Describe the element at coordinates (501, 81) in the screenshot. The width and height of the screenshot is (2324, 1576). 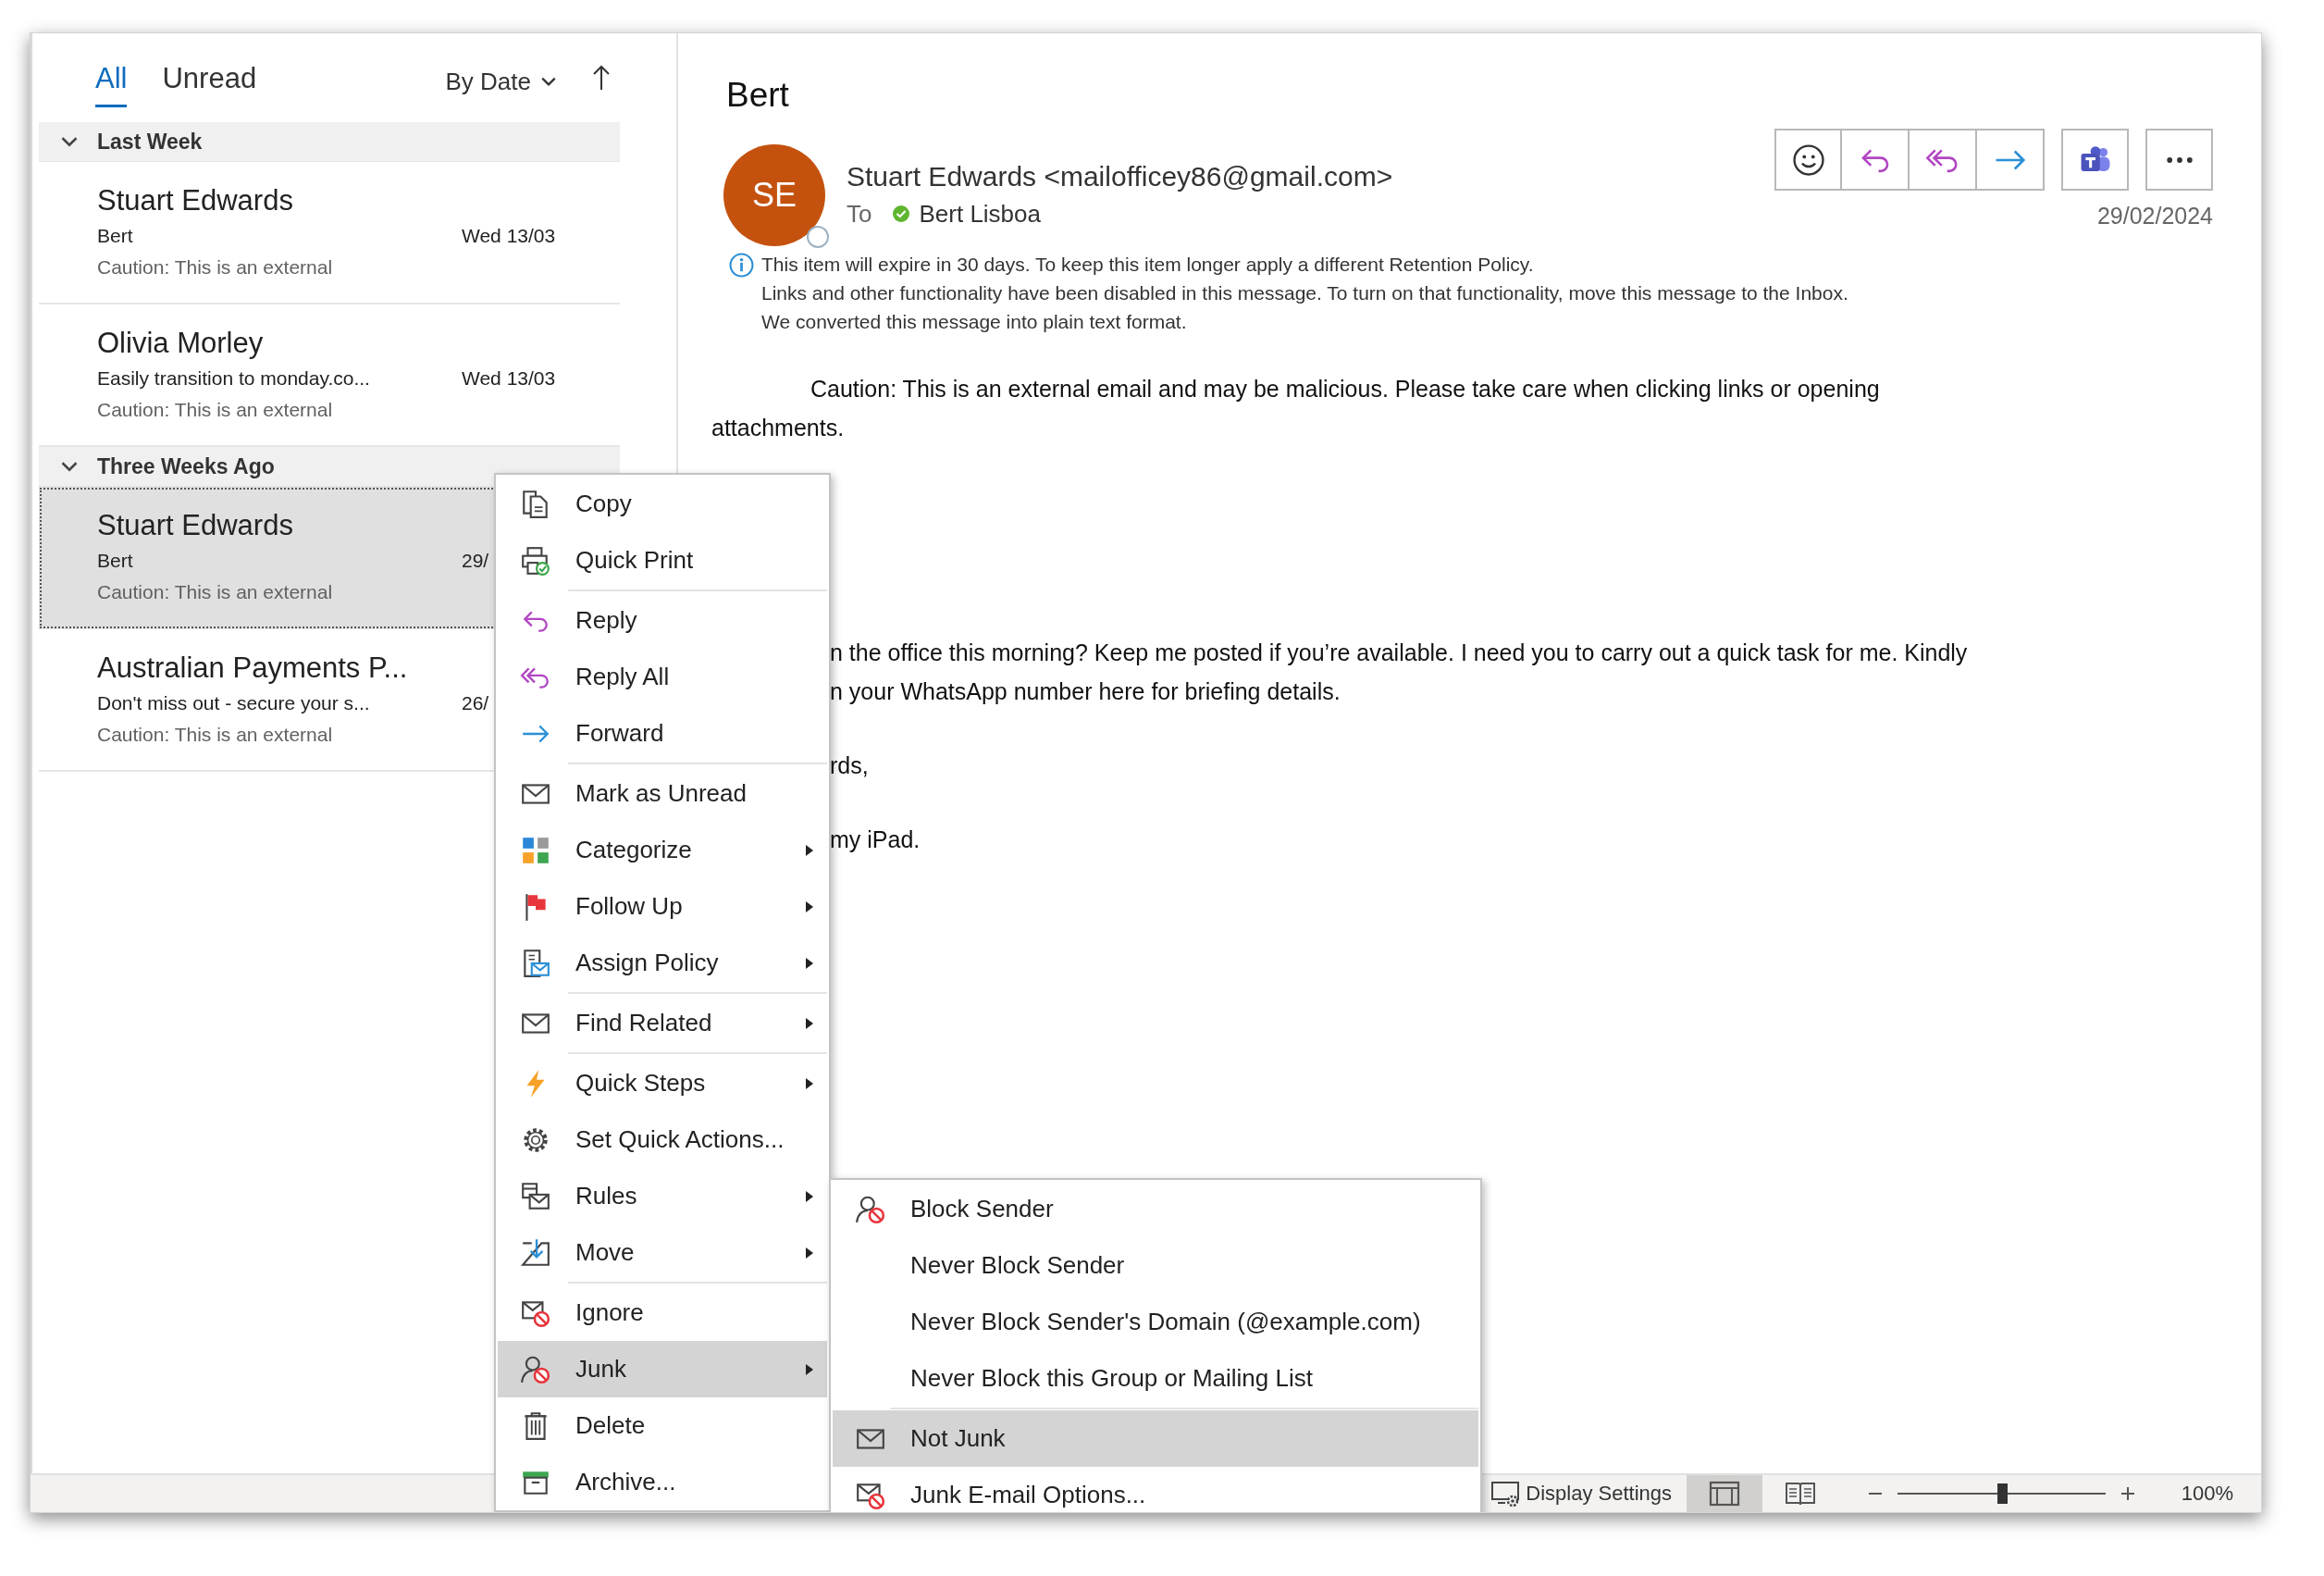
I see `sort-dropdown: By Date` at that location.